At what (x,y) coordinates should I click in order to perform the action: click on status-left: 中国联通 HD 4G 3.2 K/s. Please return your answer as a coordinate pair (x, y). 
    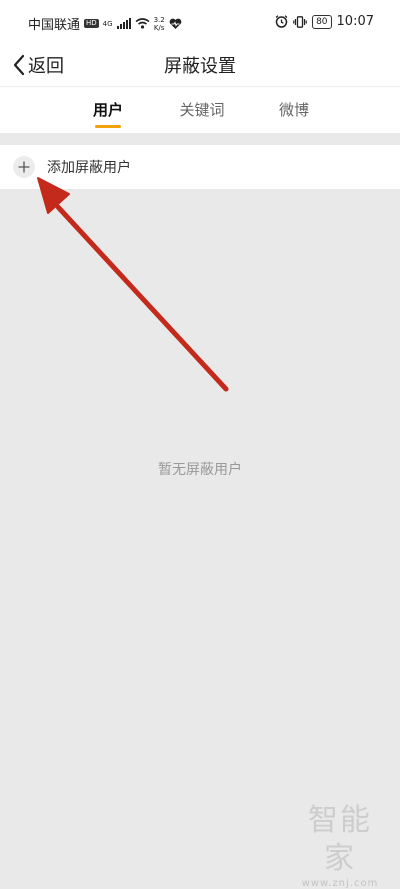
    Looking at the image, I should click on (105, 23).